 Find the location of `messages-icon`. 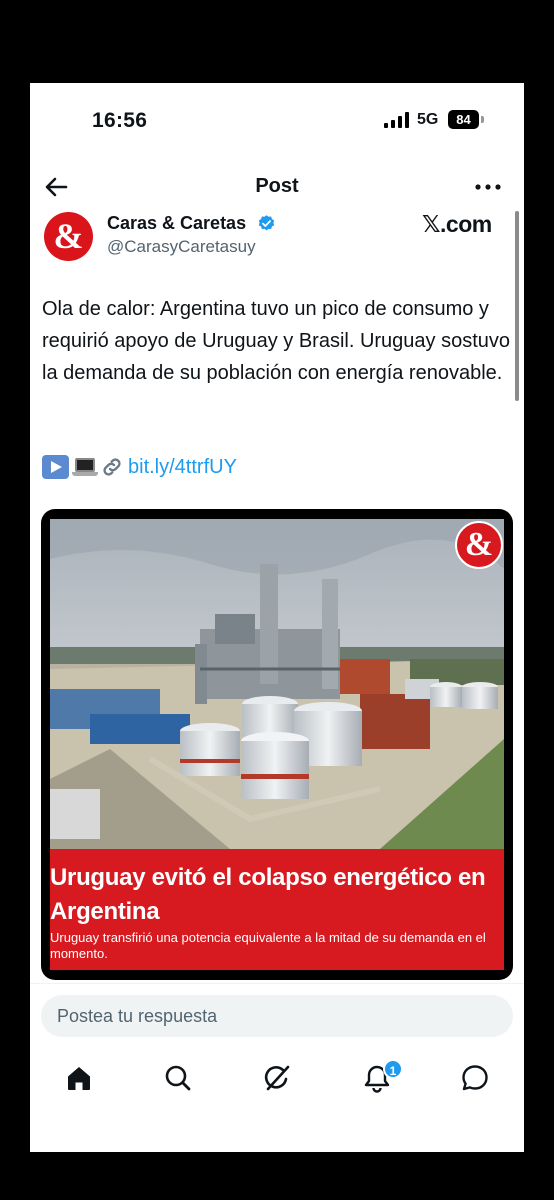

messages-icon is located at coordinates (475, 1078).